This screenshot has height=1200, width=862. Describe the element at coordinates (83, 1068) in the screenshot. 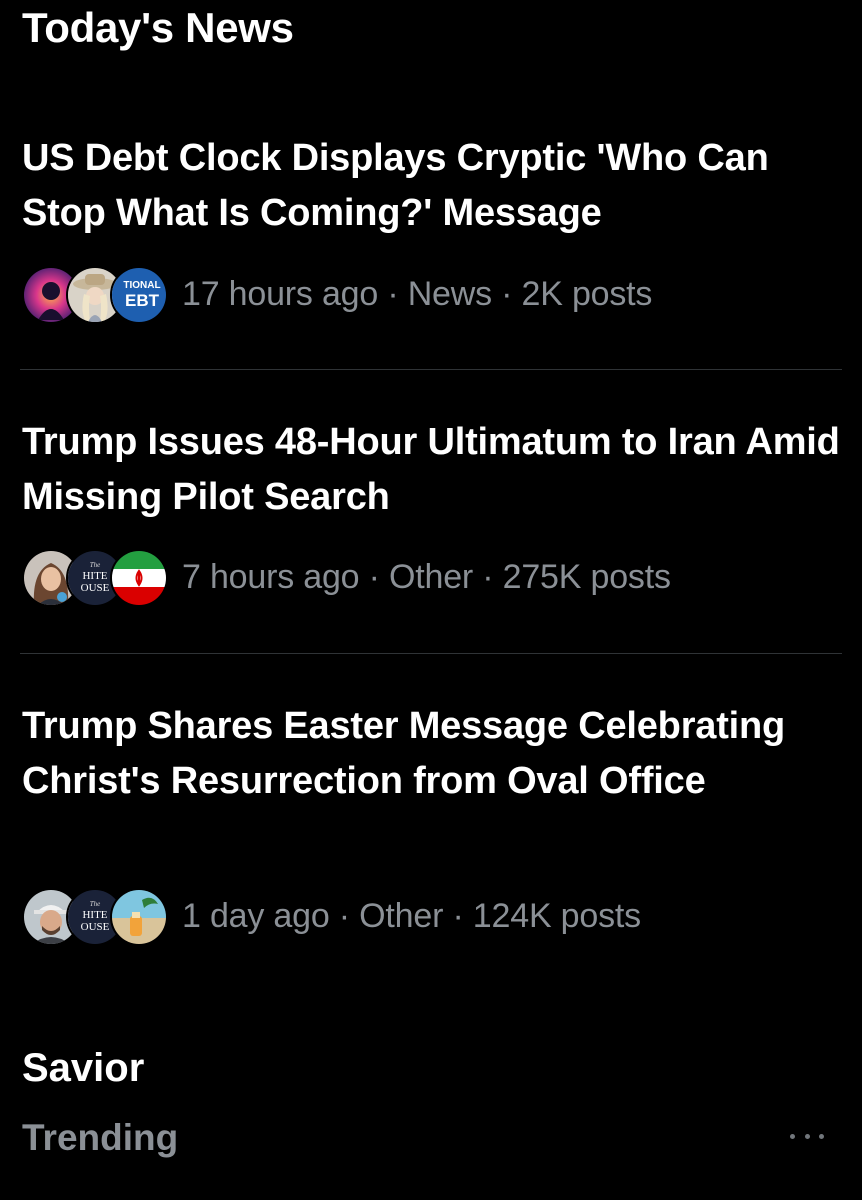

I see `trend-title: Savior` at that location.